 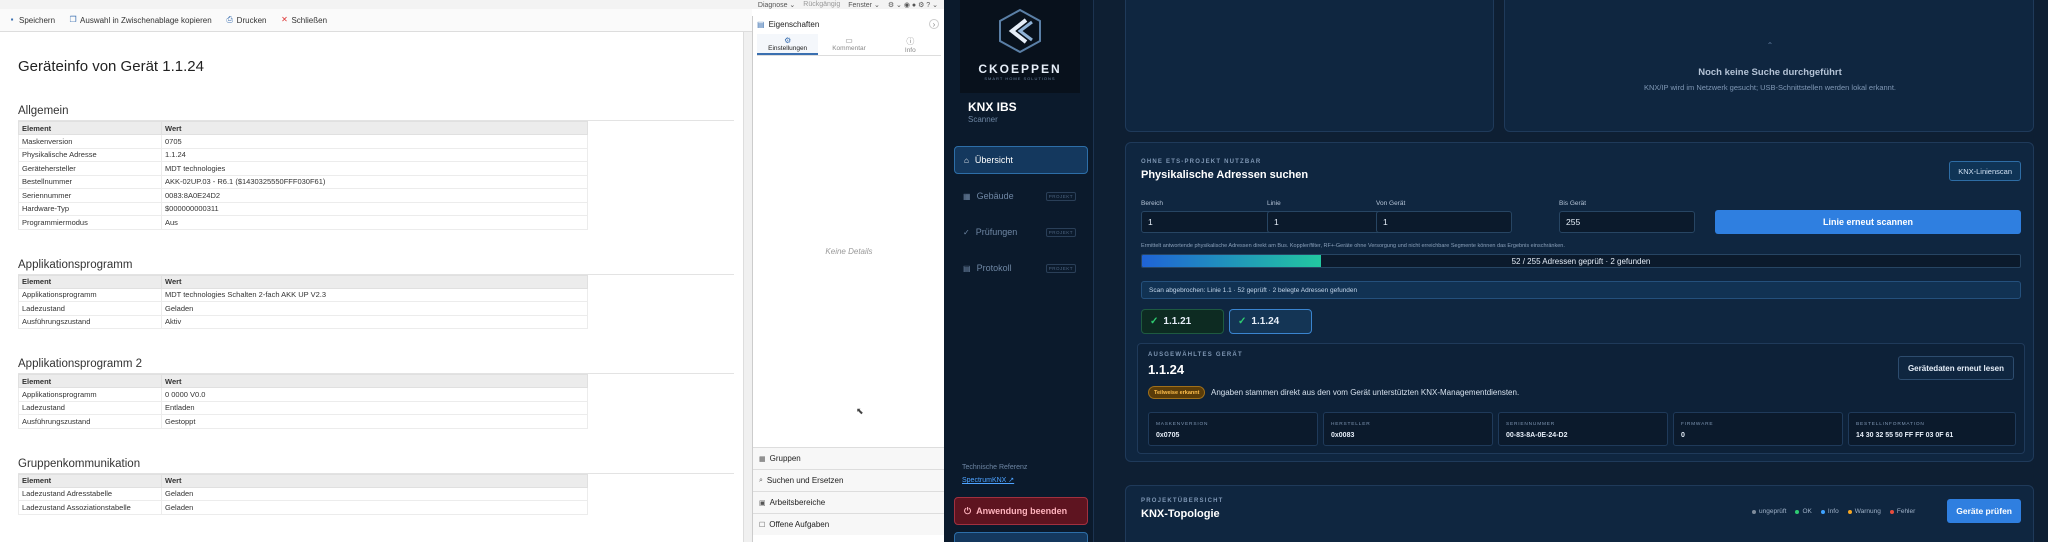 What do you see at coordinates (90, 181) in the screenshot?
I see `row-element: Bestellnummer` at bounding box center [90, 181].